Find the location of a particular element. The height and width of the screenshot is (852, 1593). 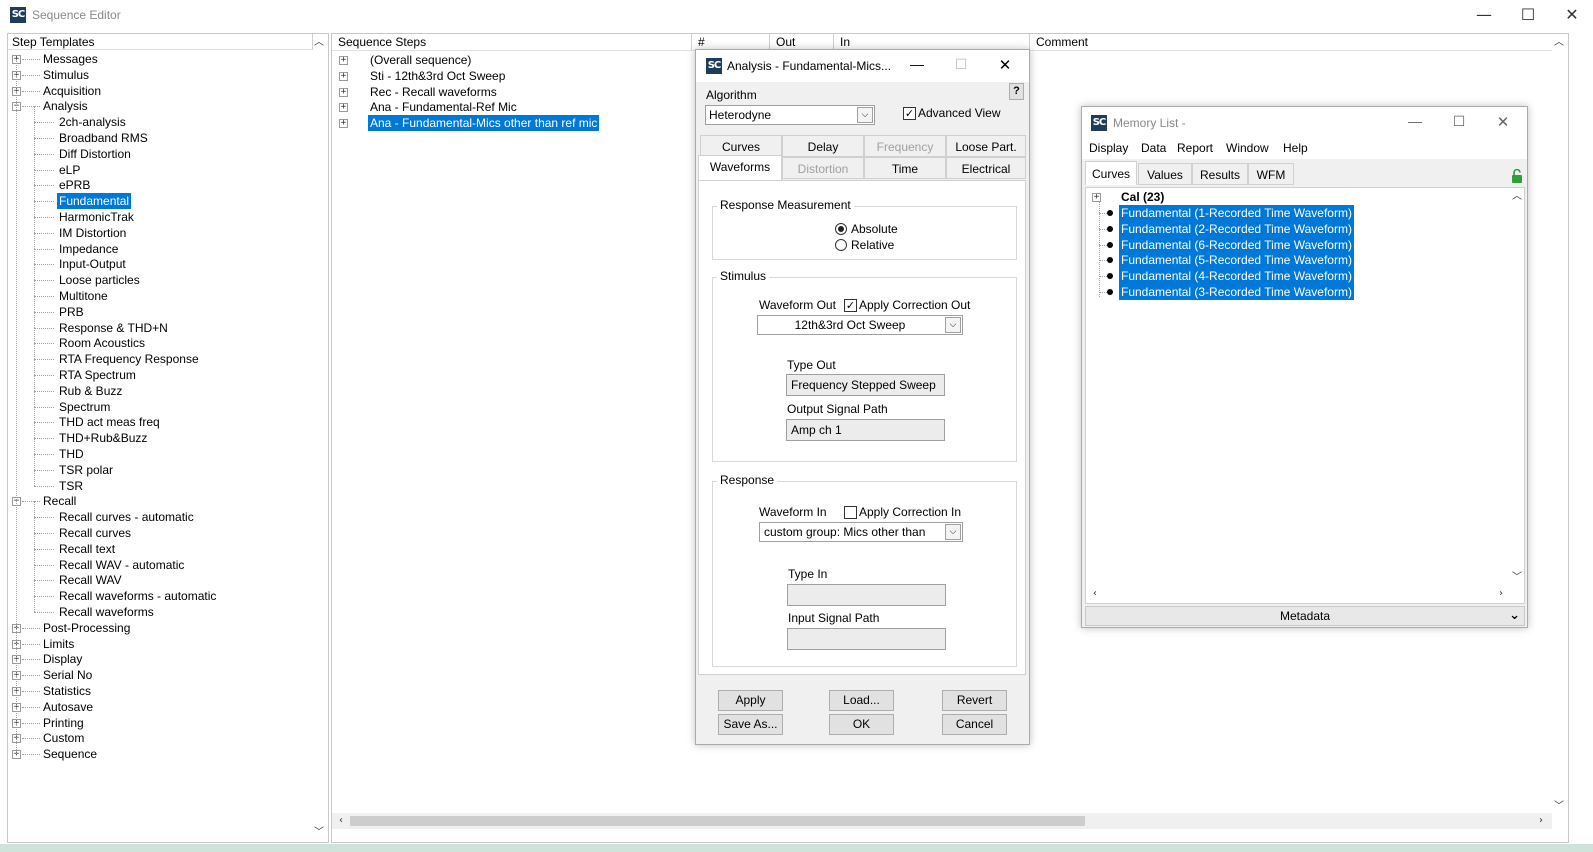

tab-electrical: Electrical is located at coordinates (986, 168).